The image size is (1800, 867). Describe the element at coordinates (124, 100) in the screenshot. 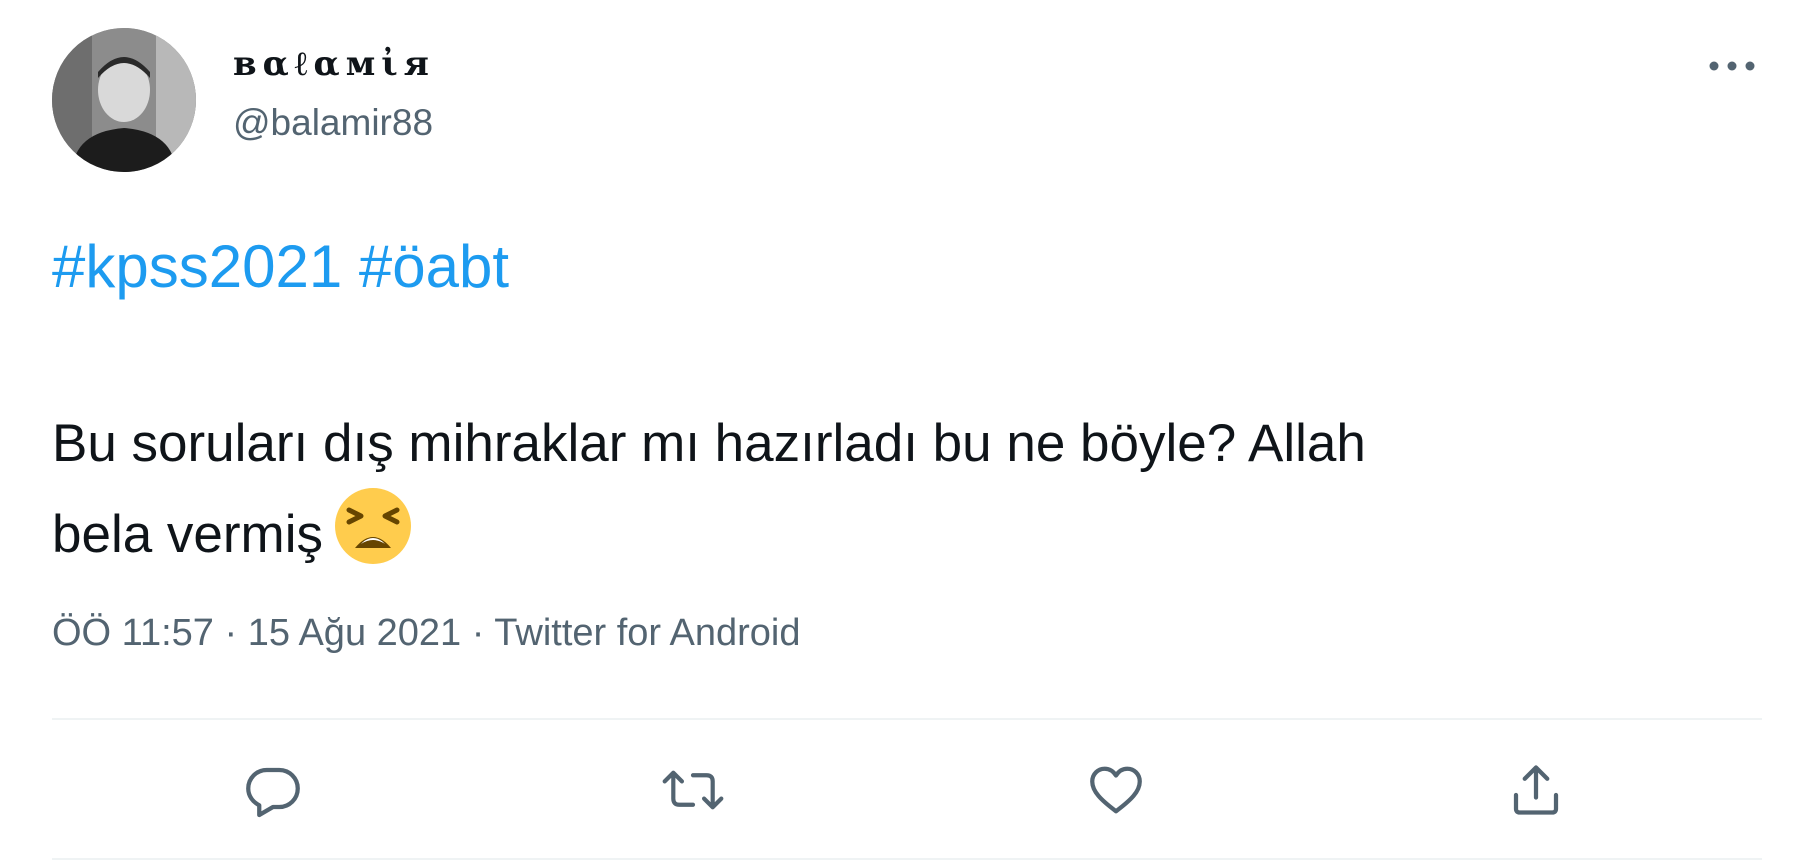

I see `avatar` at that location.